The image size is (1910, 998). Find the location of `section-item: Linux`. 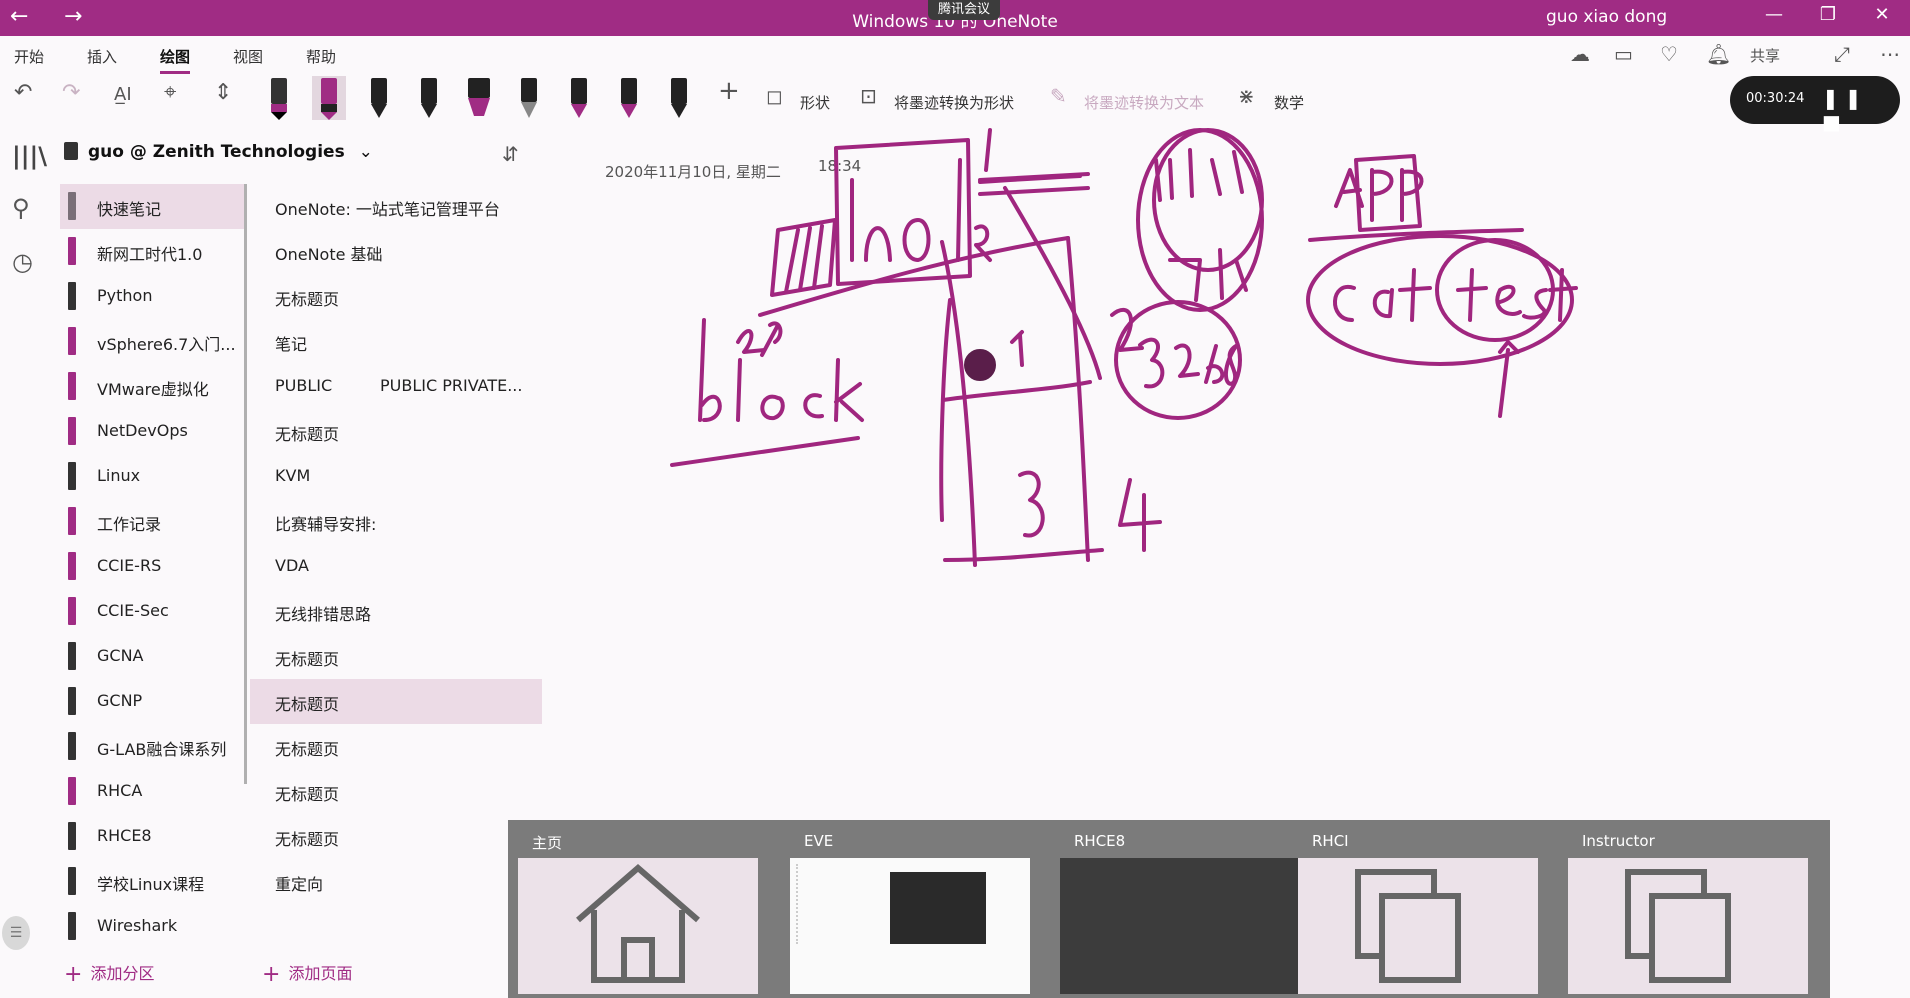

section-item: Linux is located at coordinates (153, 476).